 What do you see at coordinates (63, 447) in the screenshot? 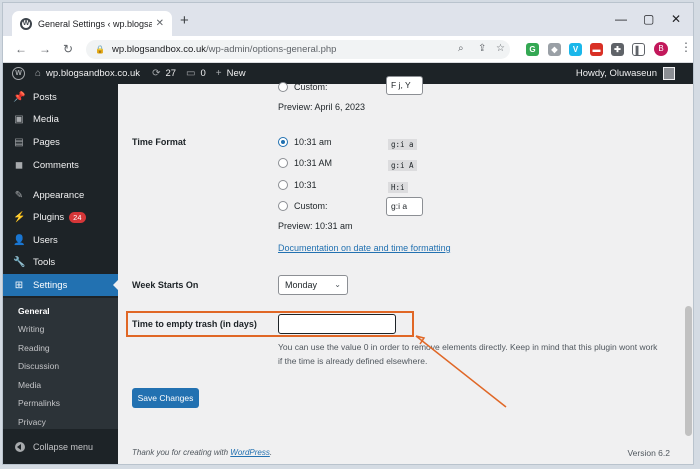
I see `collapse-label: Collapse menu` at bounding box center [63, 447].